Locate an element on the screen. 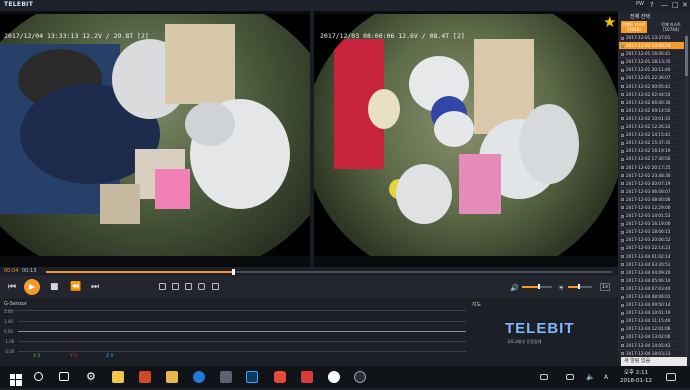 The image size is (690, 390). volume-icon: 🔊 is located at coordinates (514, 288).